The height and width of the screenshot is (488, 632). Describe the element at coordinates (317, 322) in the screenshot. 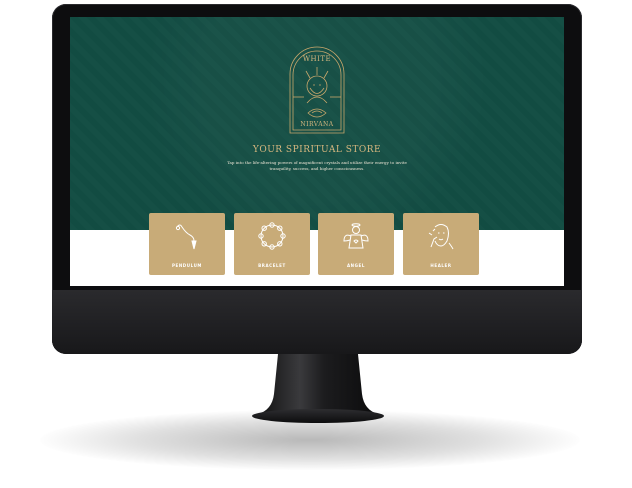

I see `monitor-chin` at that location.